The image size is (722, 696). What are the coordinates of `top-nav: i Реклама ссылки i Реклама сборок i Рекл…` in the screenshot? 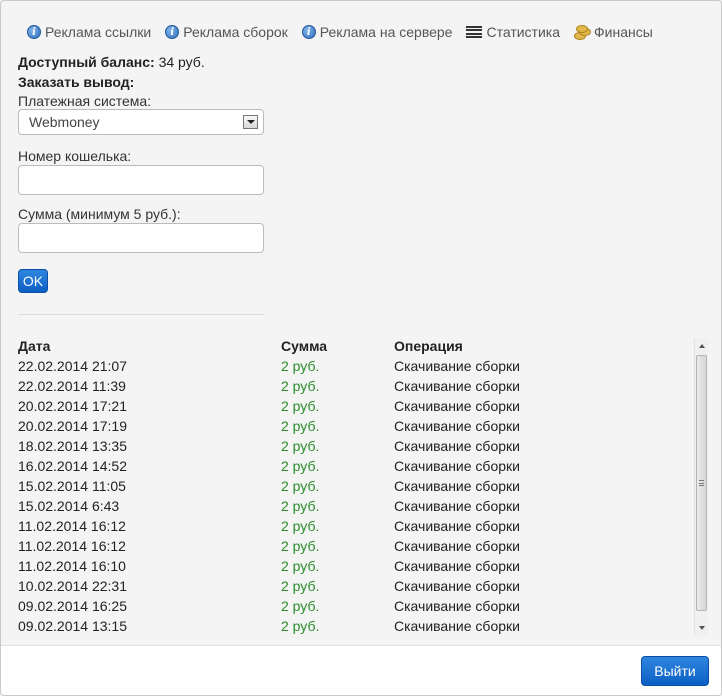 It's located at (347, 32).